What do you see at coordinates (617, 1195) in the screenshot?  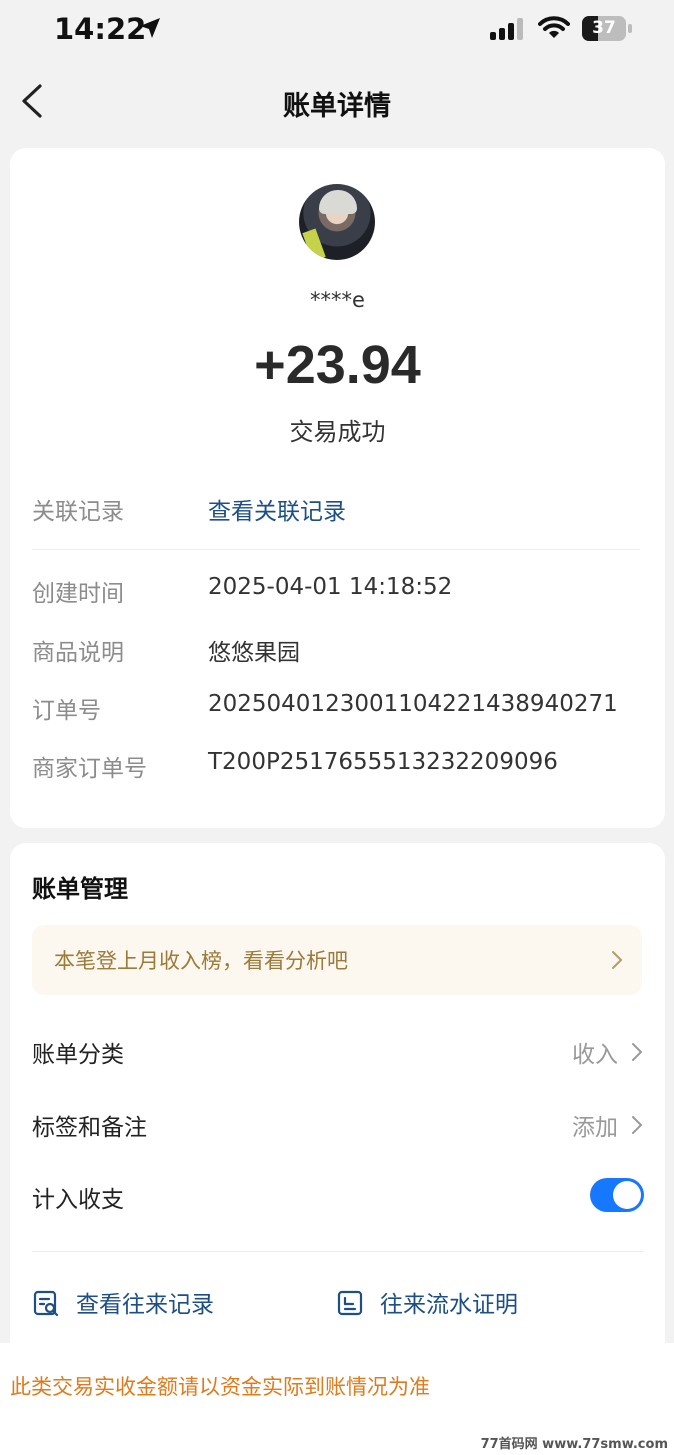 I see `include-in-budget-toggle` at bounding box center [617, 1195].